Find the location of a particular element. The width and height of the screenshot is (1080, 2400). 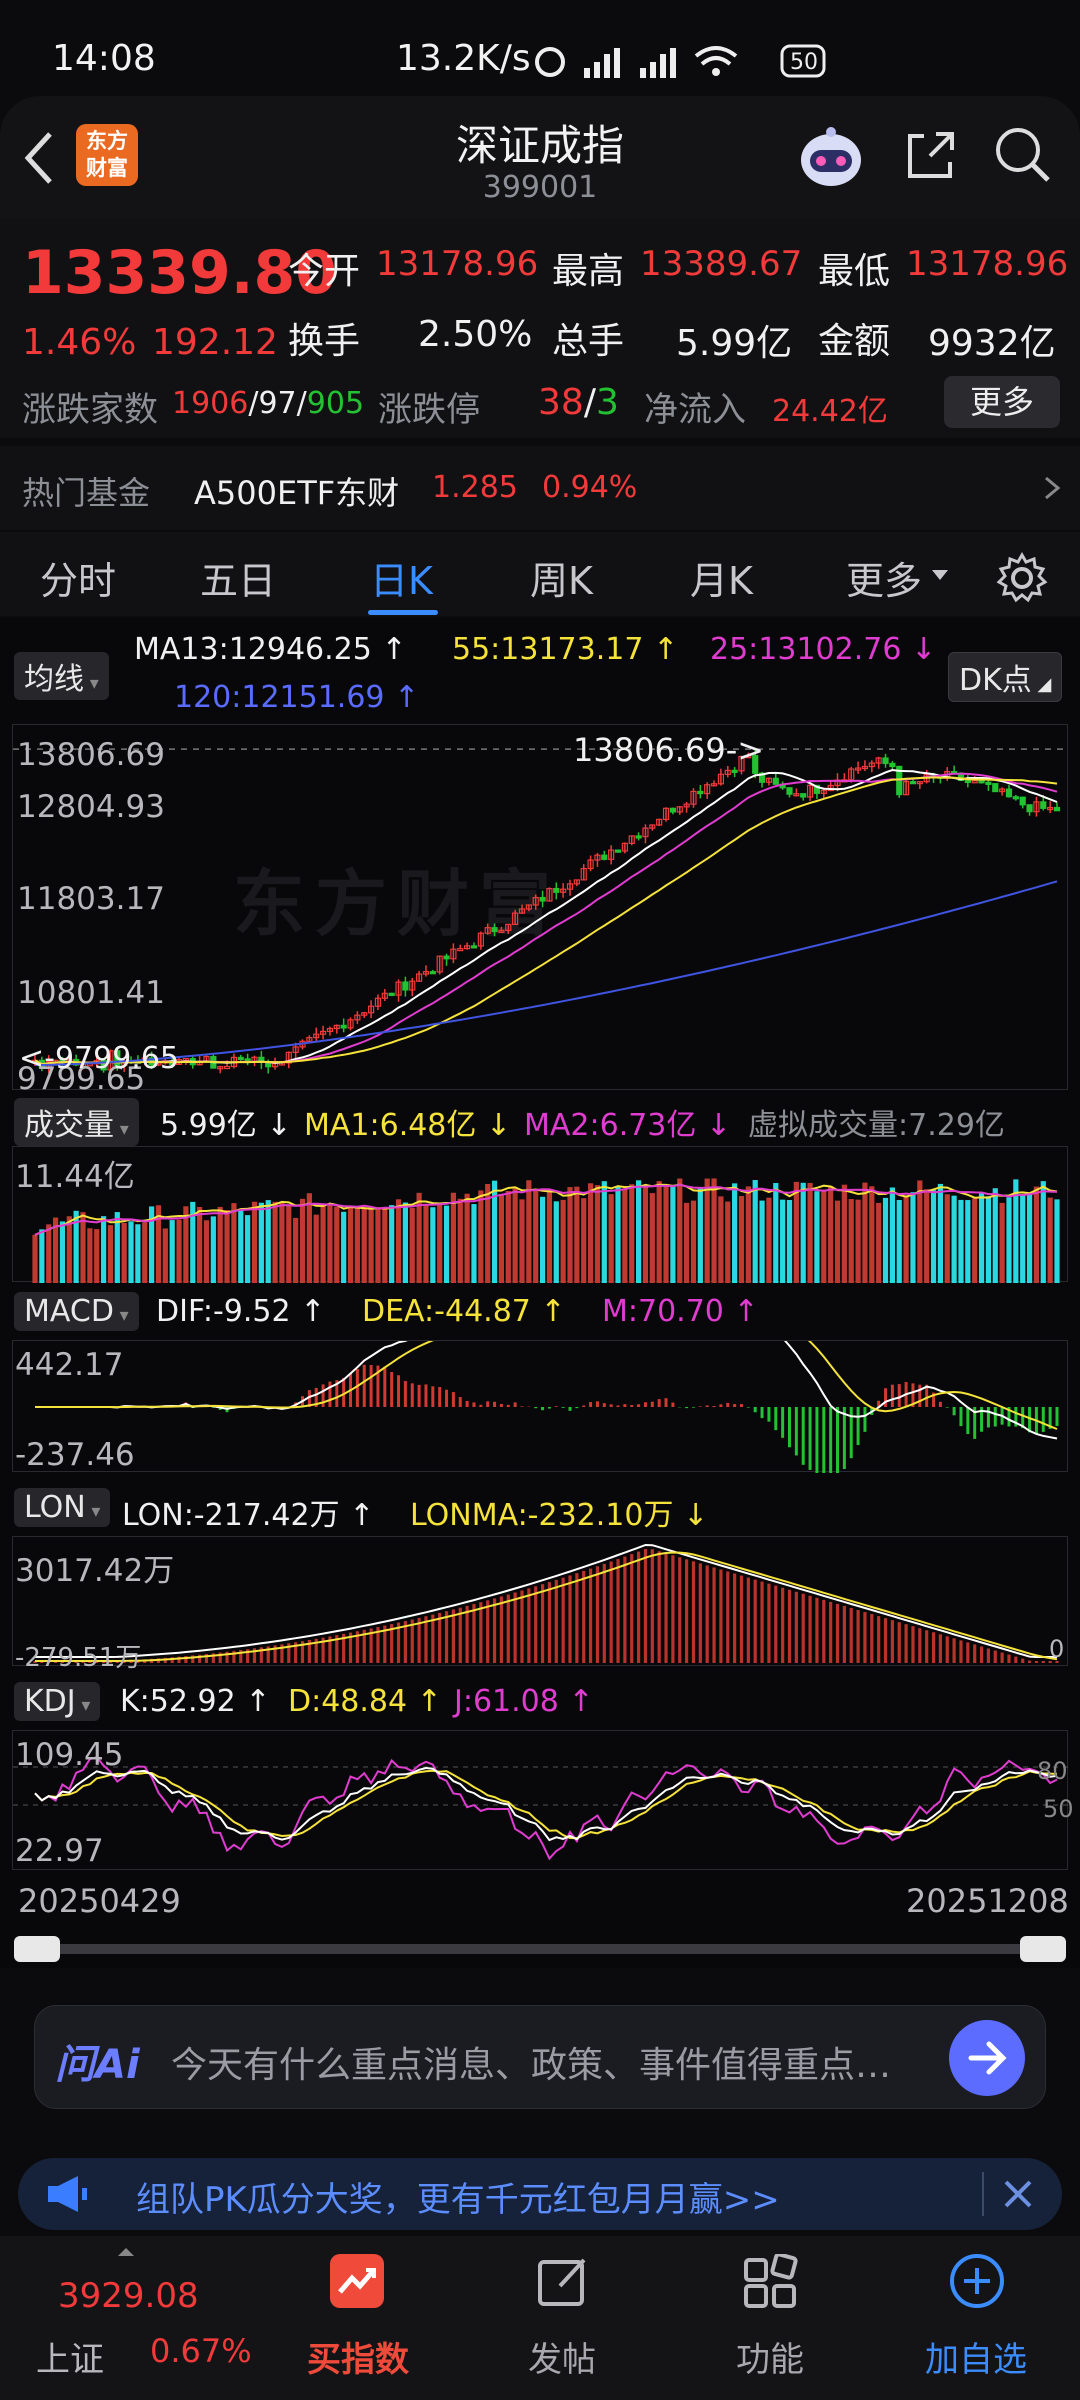

buy-index-icon is located at coordinates (357, 2281).